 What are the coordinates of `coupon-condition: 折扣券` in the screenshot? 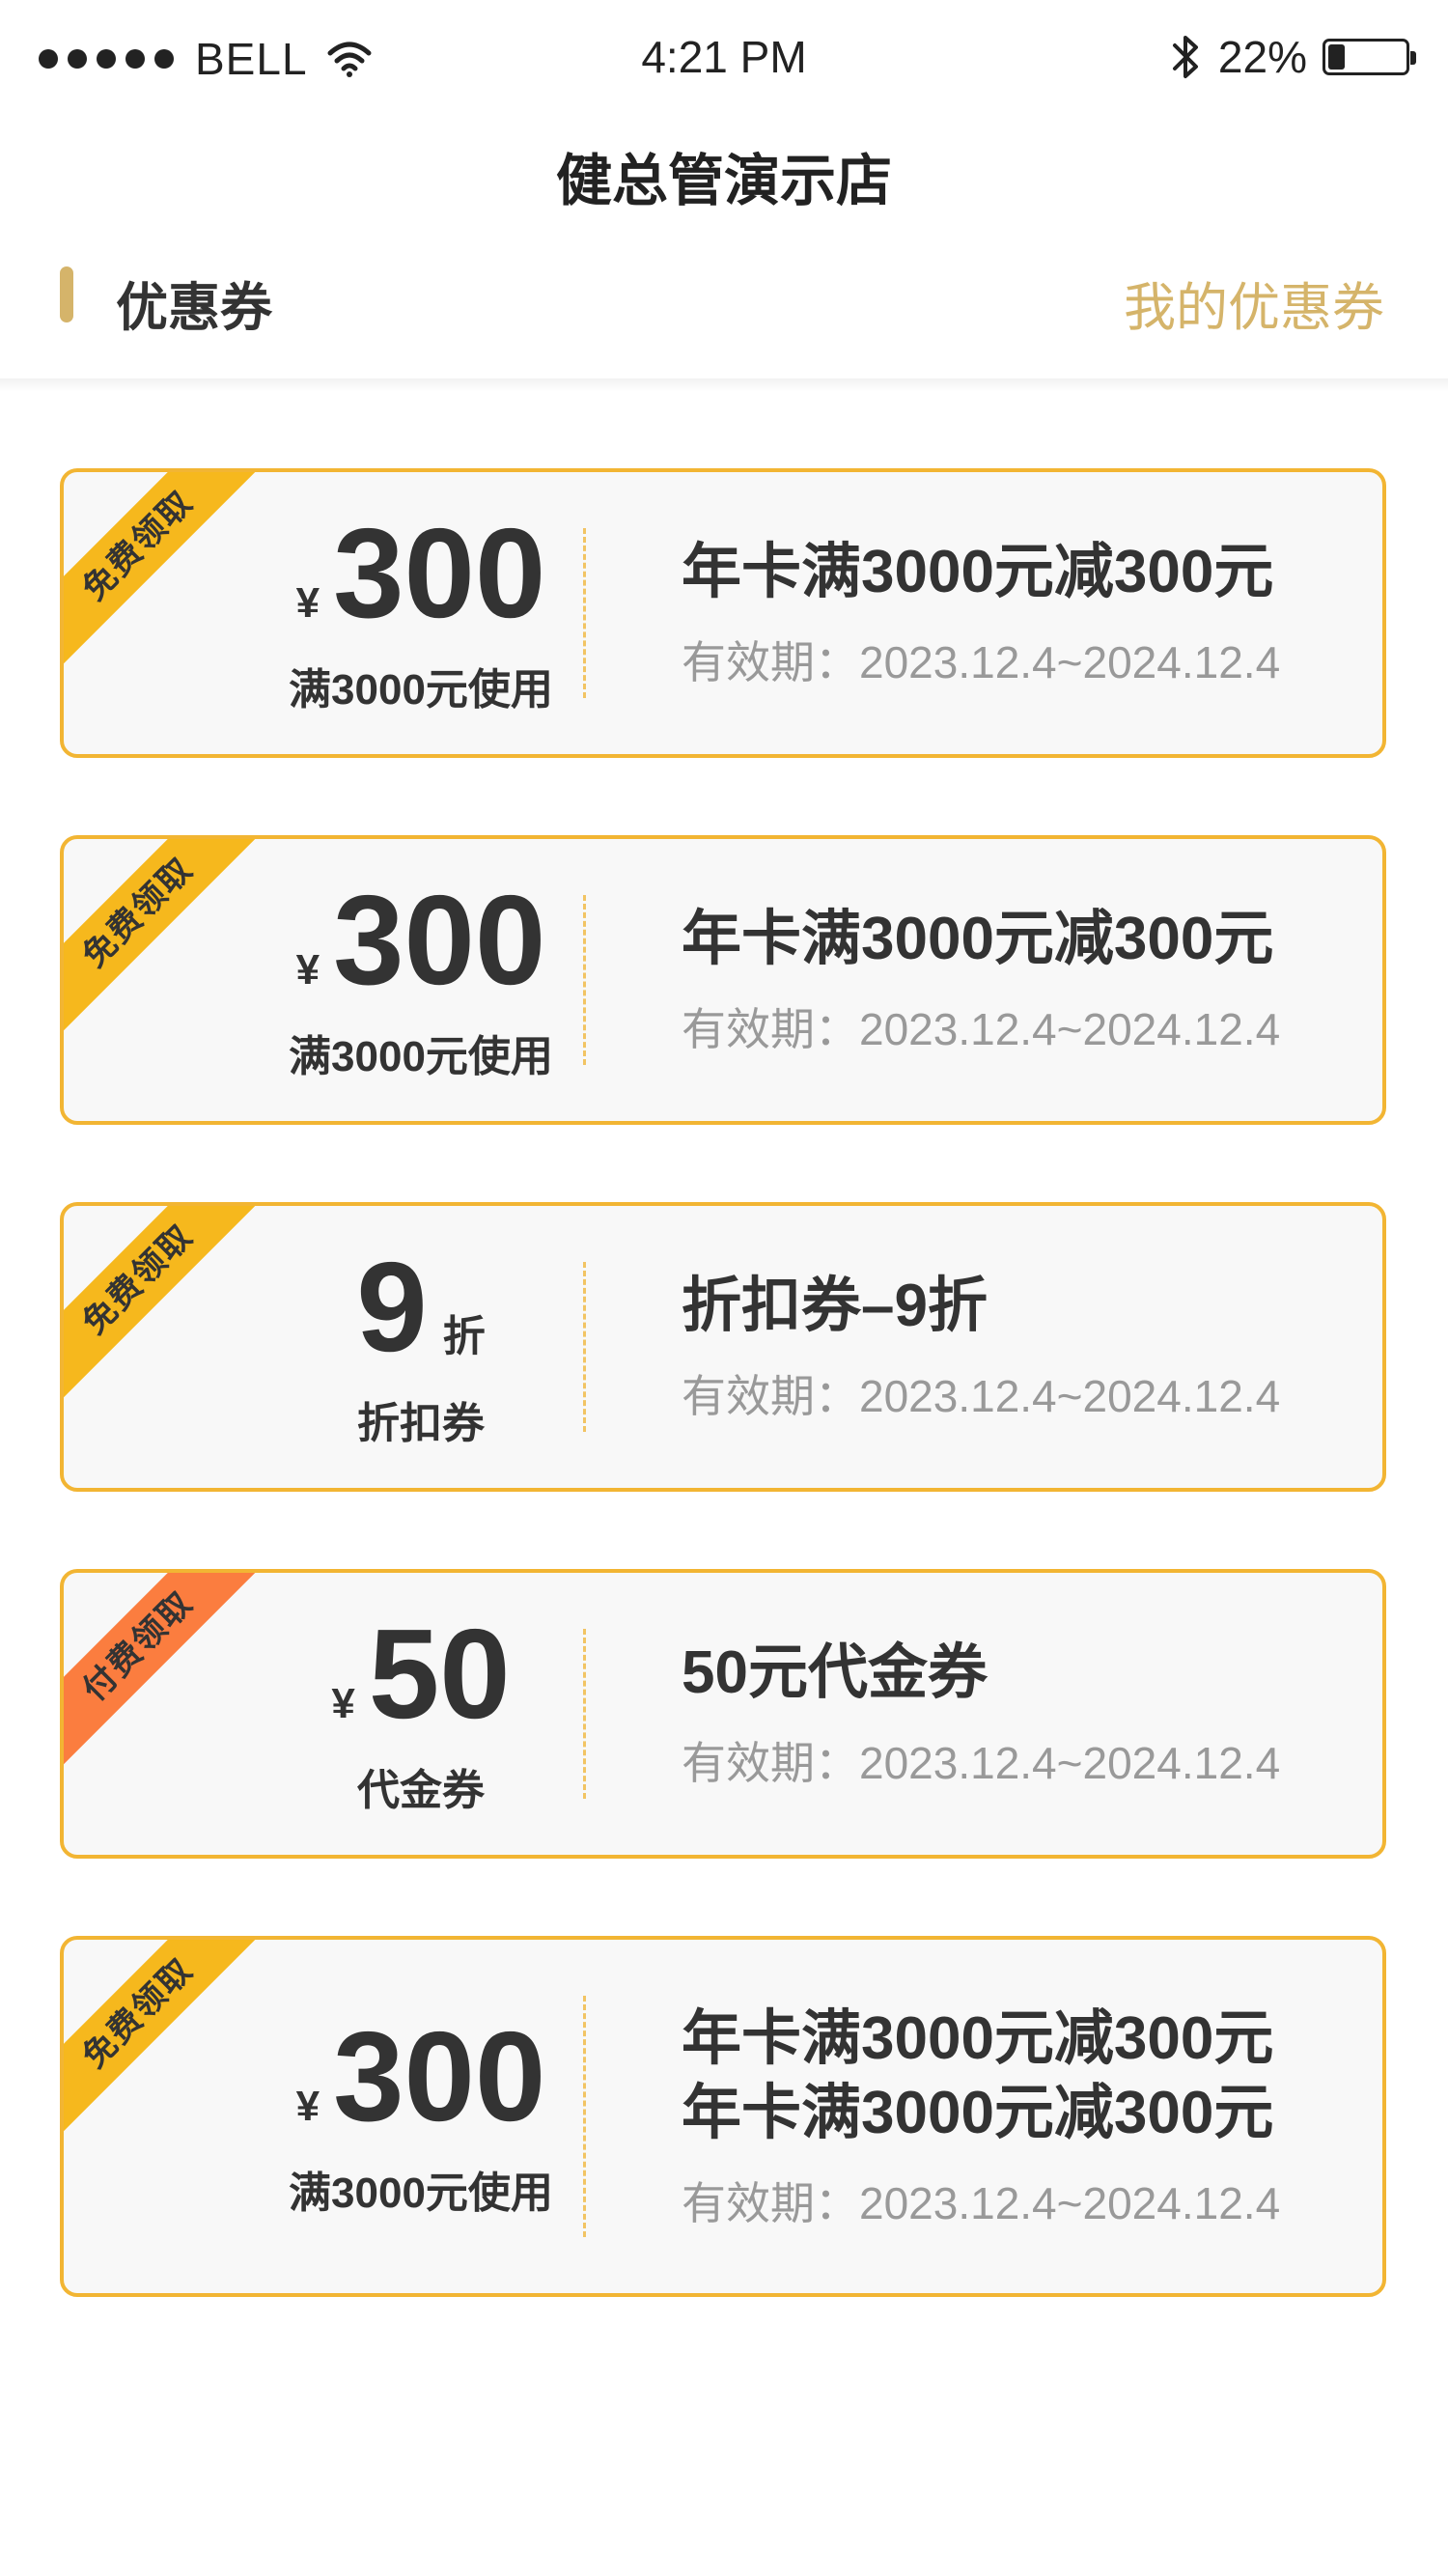 It's located at (421, 1424).